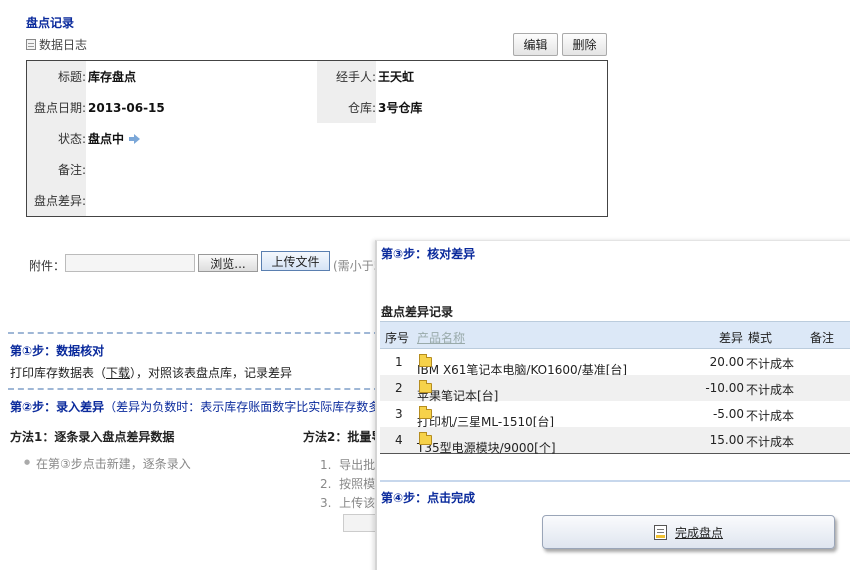 This screenshot has height=570, width=850. Describe the element at coordinates (130, 263) in the screenshot. I see `attachment-file-input` at that location.